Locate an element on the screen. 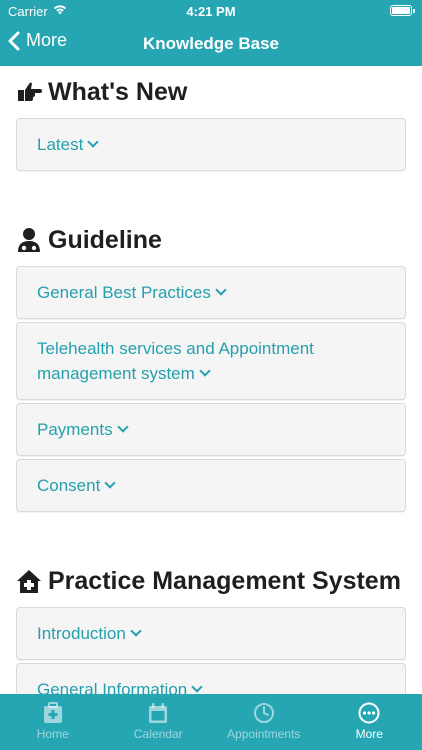  top-bar: Carrier 4:21 PM More Knowledge Base is located at coordinates (211, 33).